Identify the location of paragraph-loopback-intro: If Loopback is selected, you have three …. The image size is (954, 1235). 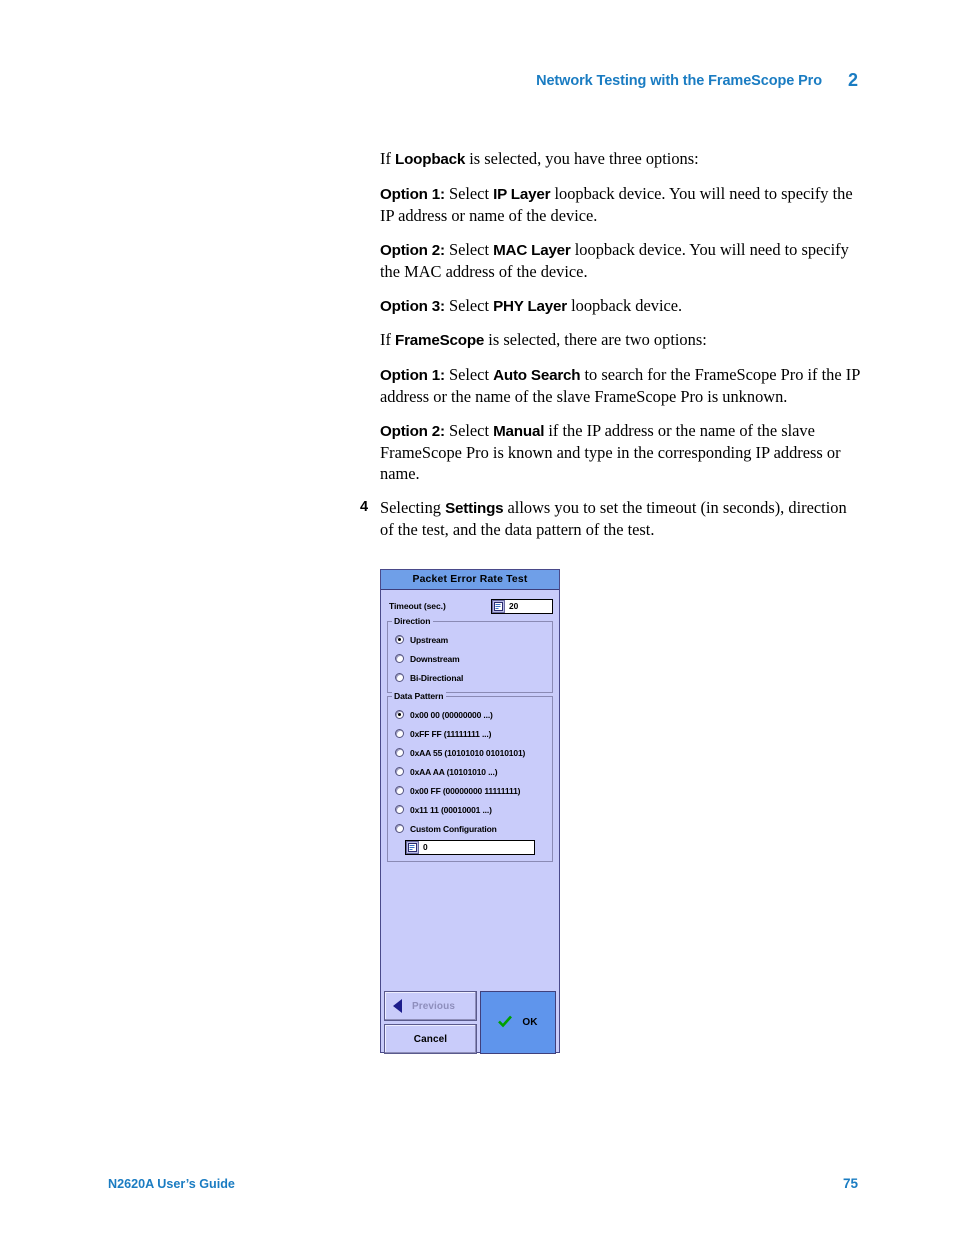
(620, 159).